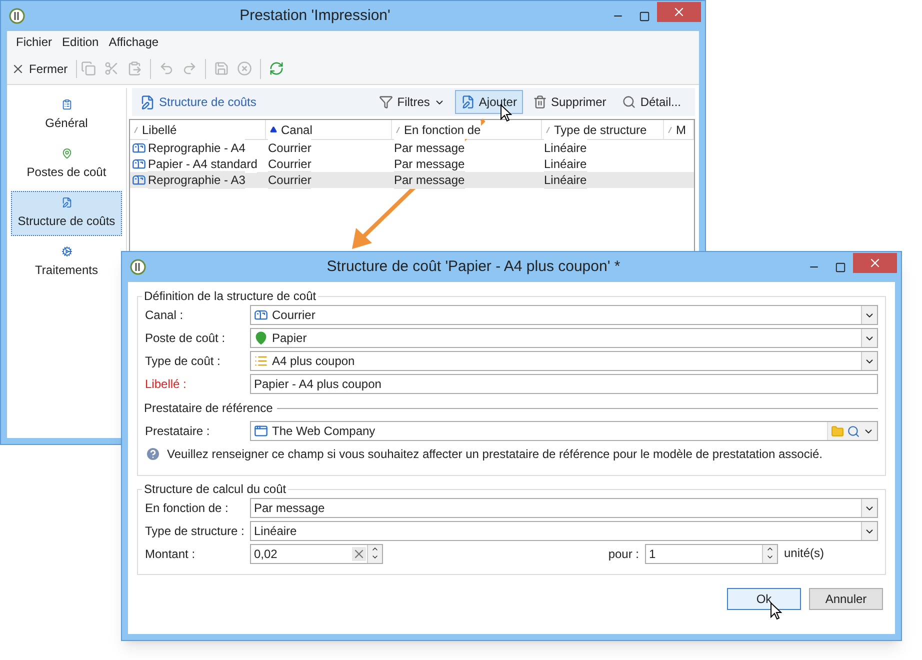 This screenshot has width=922, height=660. Describe the element at coordinates (147, 102) in the screenshot. I see `document-edit-icon` at that location.